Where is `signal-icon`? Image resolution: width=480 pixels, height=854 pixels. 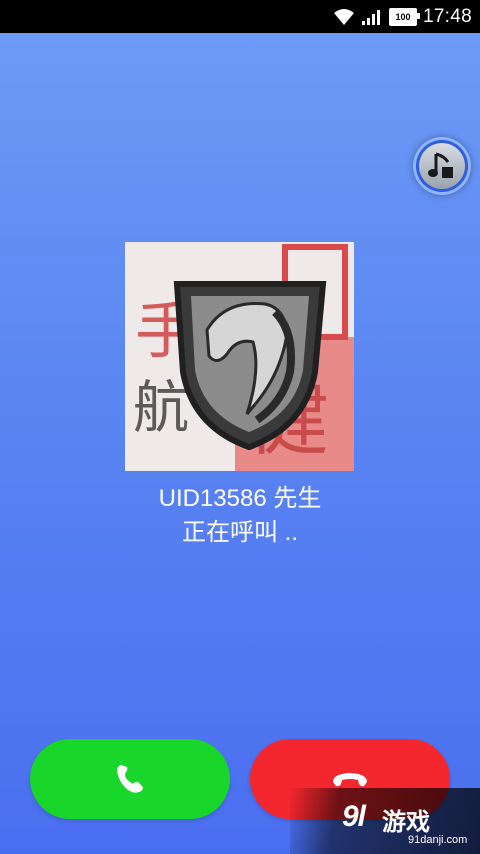
signal-icon is located at coordinates (370, 17).